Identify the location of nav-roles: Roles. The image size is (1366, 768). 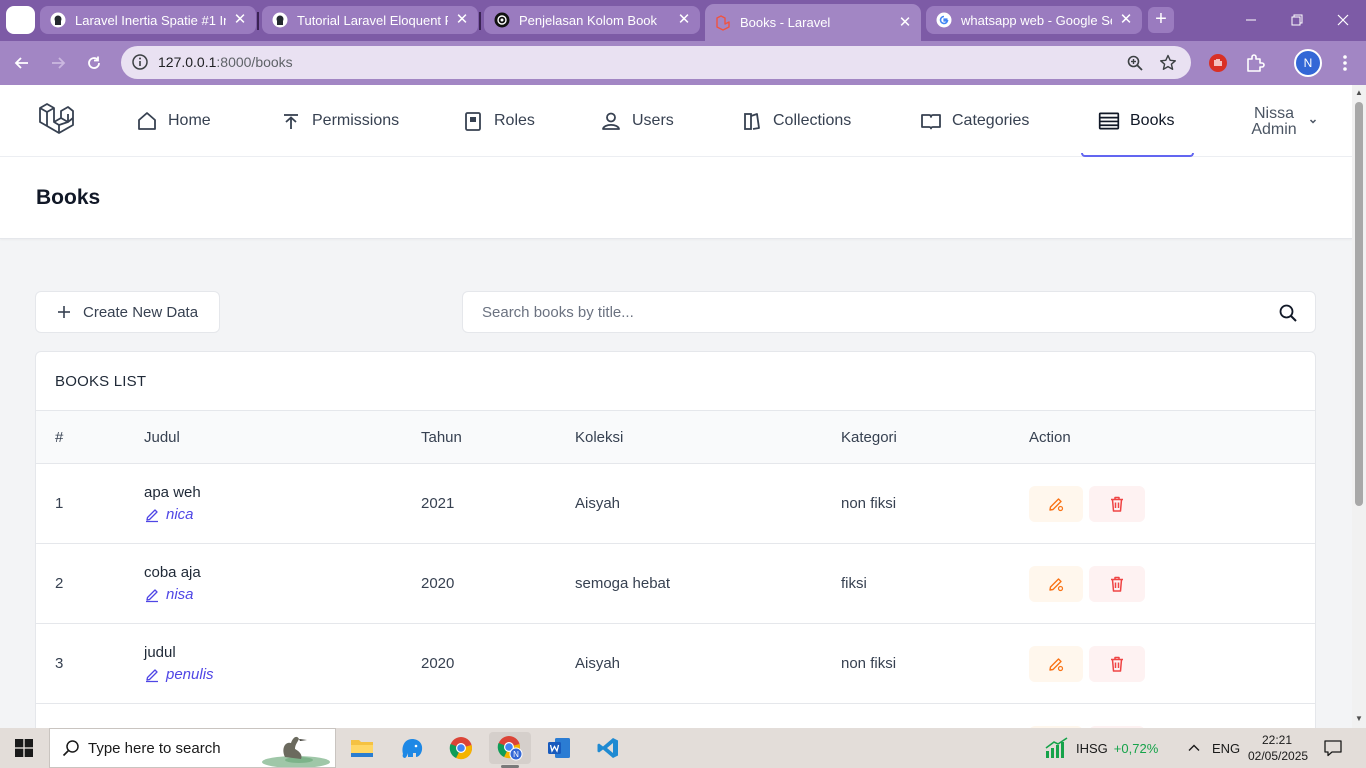
(498, 121).